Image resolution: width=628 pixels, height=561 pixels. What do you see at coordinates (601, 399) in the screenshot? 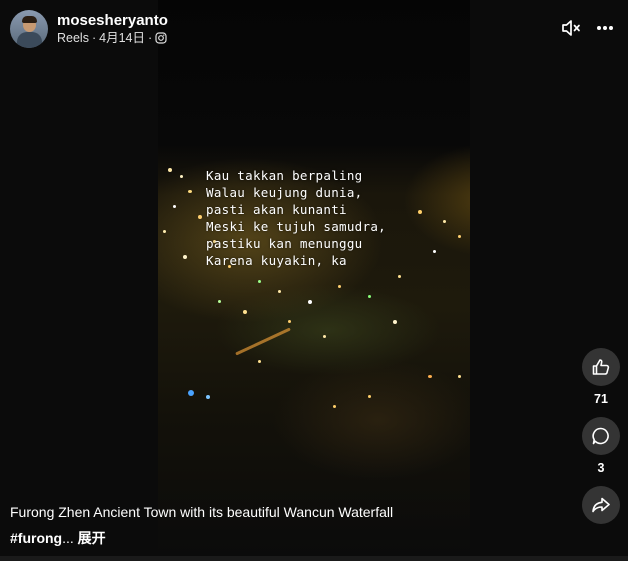
I see `like-count: 71` at bounding box center [601, 399].